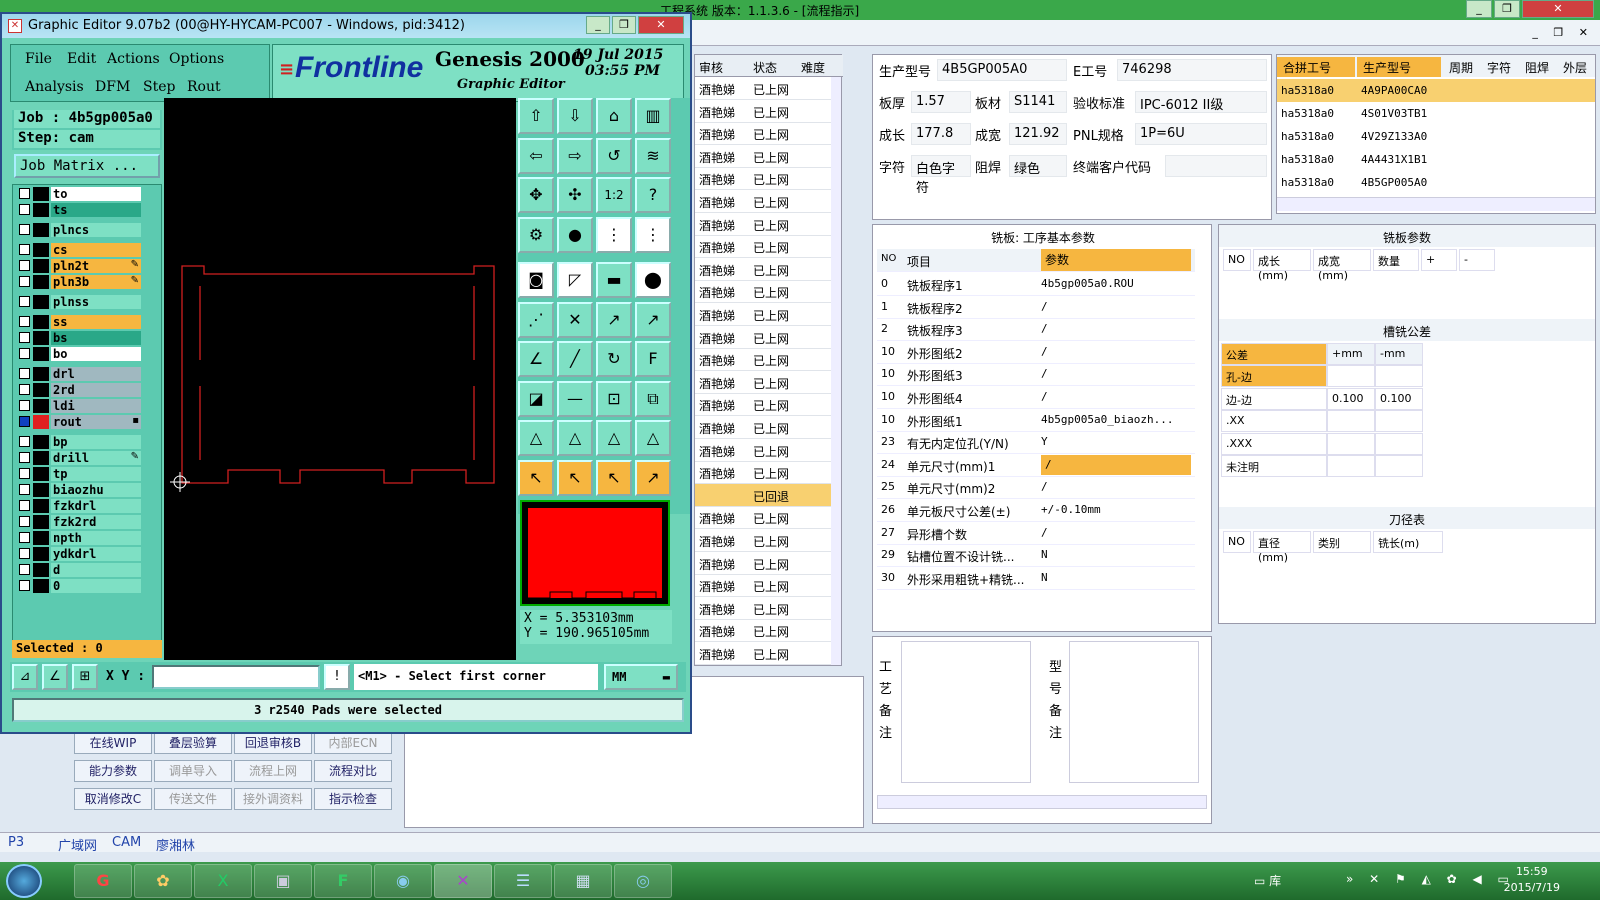  What do you see at coordinates (1274, 376) in the screenshot?
I see `slot-cell: 孔-边` at bounding box center [1274, 376].